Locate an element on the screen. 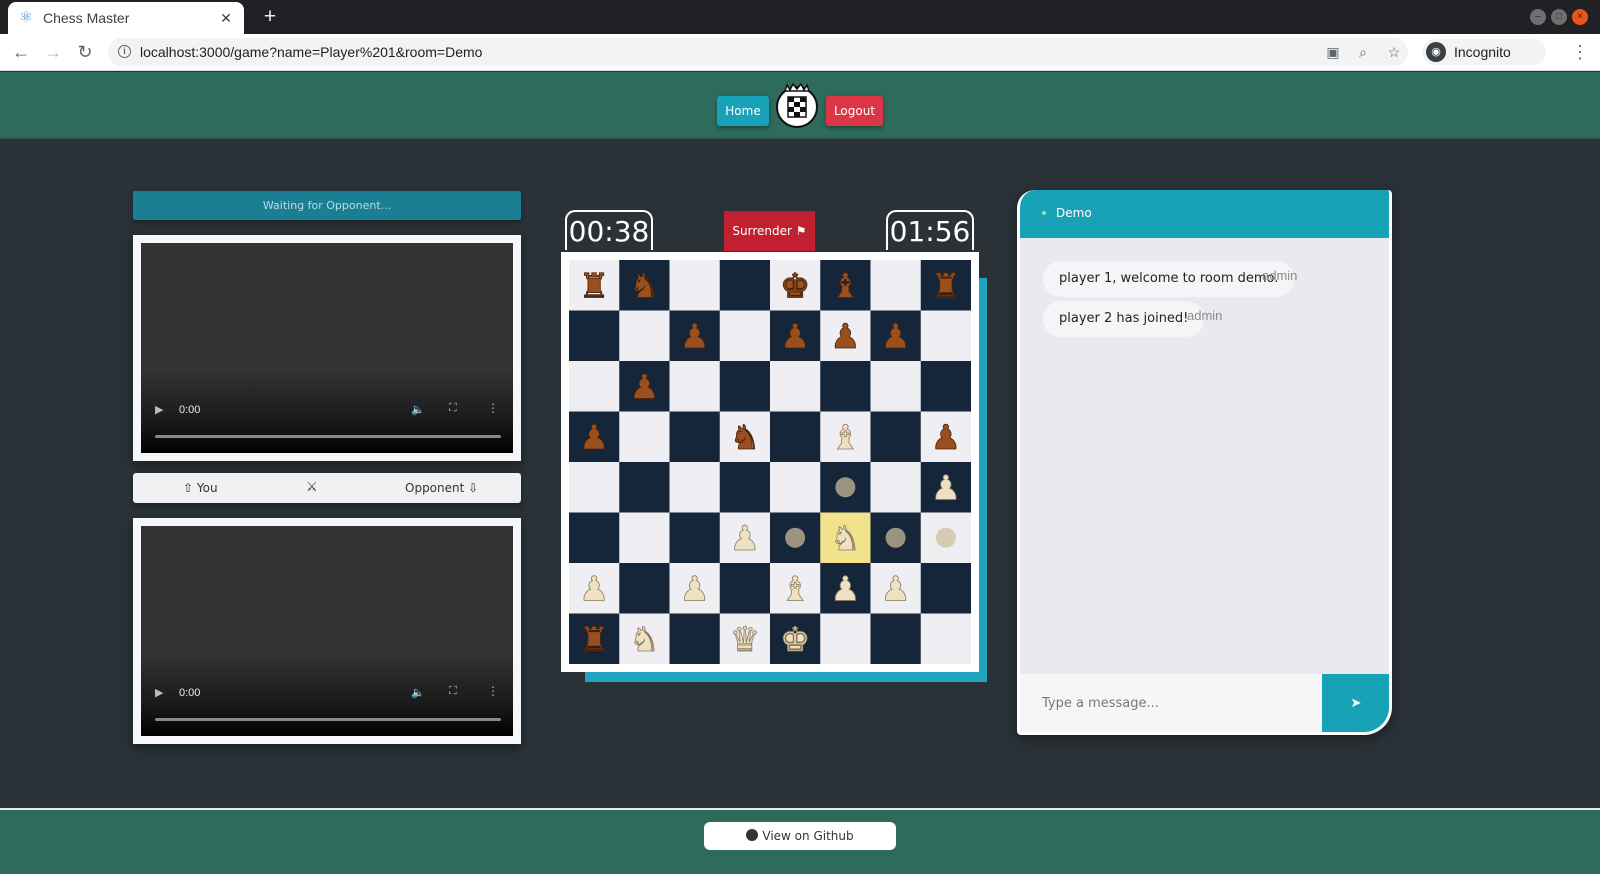  incognito-badge: ◉ Incognito is located at coordinates (1484, 52).